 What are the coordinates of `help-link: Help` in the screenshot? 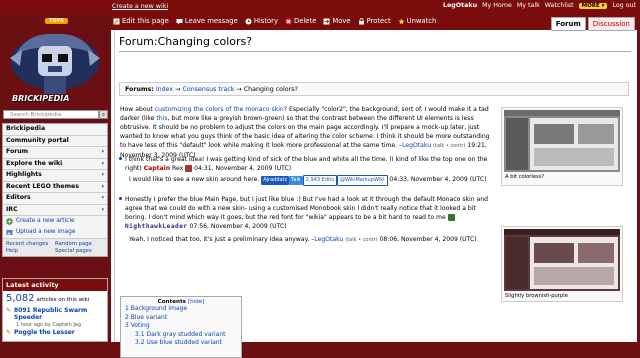 It's located at (30, 251).